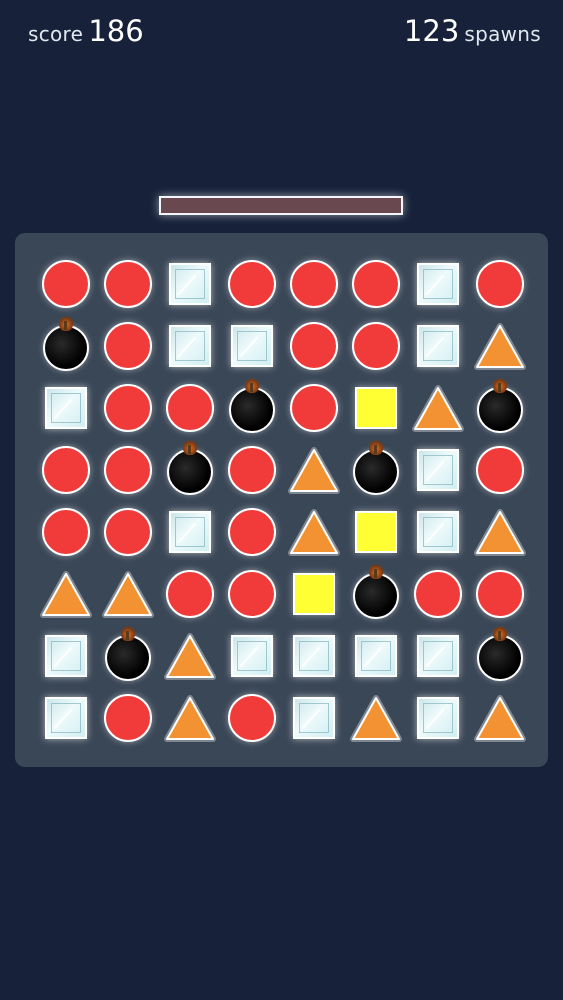  What do you see at coordinates (116, 31) in the screenshot?
I see `score-value: 186` at bounding box center [116, 31].